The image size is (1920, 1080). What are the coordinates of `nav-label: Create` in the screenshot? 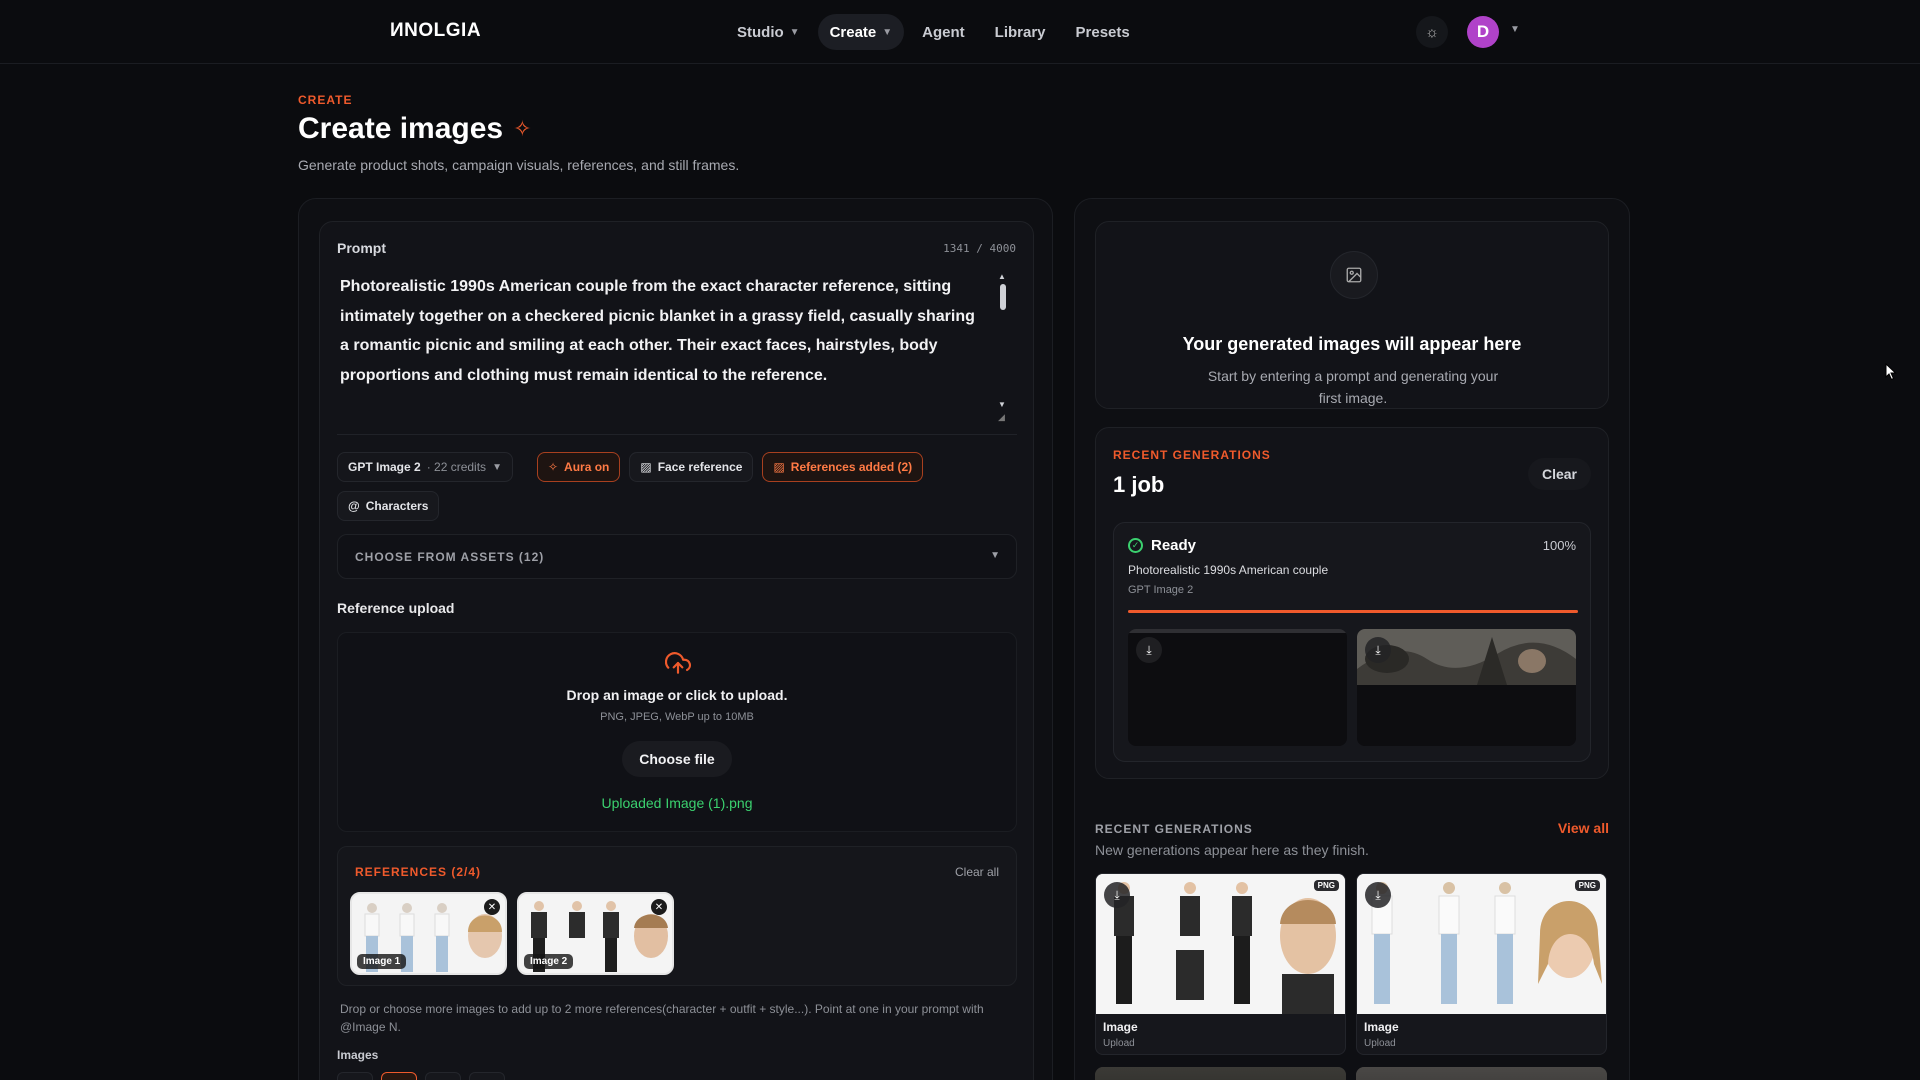 It's located at (853, 32).